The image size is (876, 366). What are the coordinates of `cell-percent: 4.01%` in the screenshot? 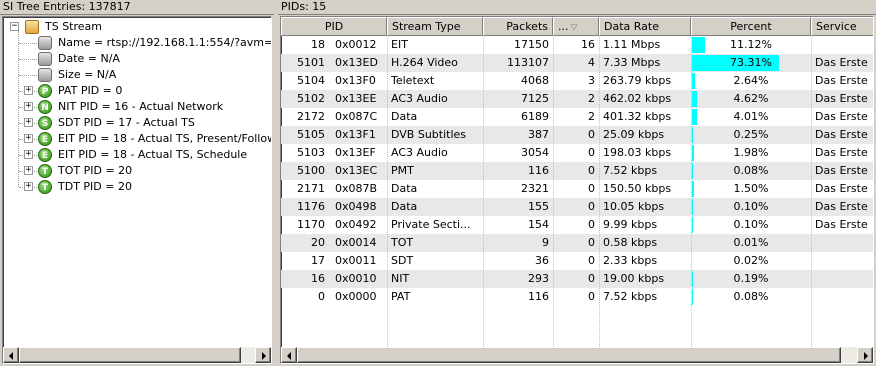 It's located at (751, 117).